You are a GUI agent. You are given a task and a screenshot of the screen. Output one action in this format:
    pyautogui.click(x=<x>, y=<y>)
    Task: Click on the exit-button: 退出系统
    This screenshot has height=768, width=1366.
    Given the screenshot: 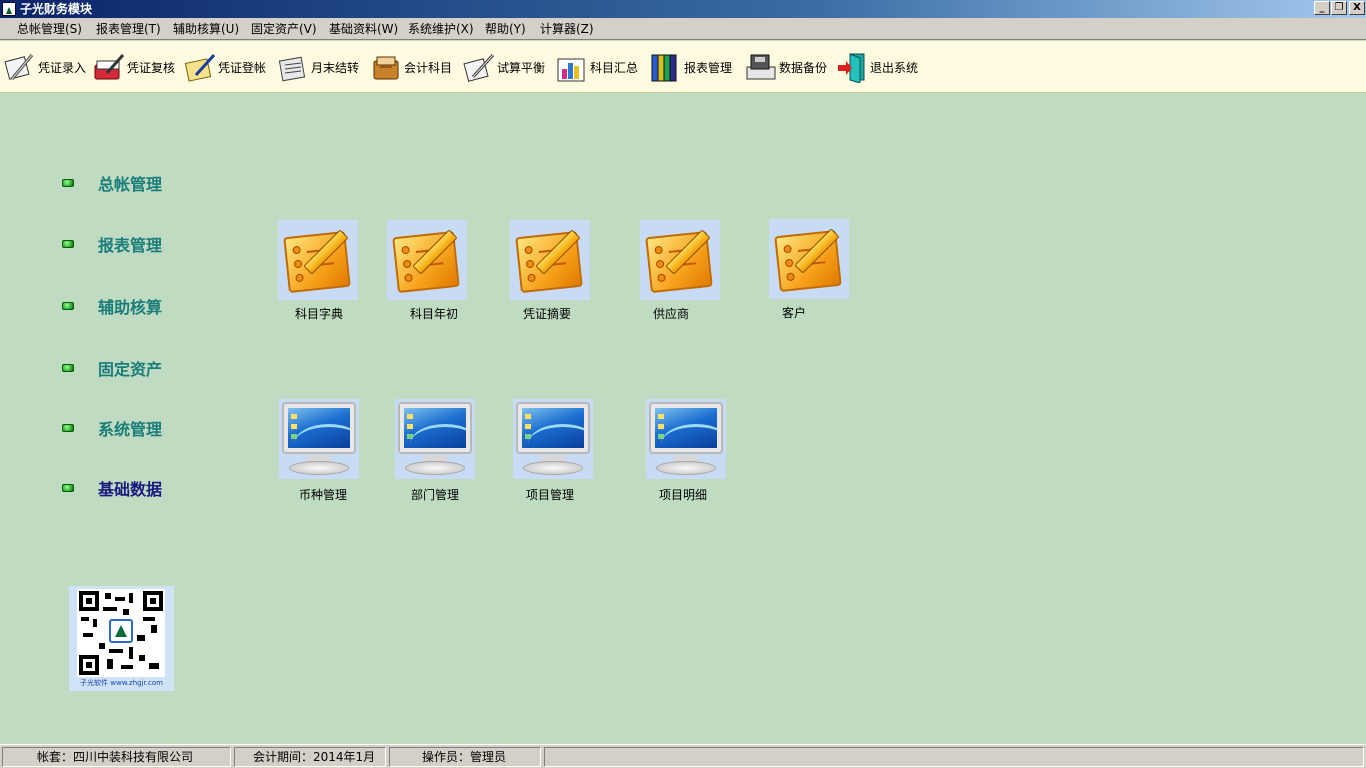 What is the action you would take?
    pyautogui.click(x=877, y=67)
    